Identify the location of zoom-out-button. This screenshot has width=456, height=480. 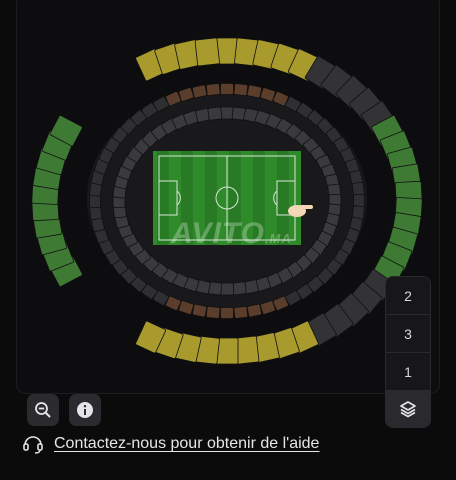
(43, 410).